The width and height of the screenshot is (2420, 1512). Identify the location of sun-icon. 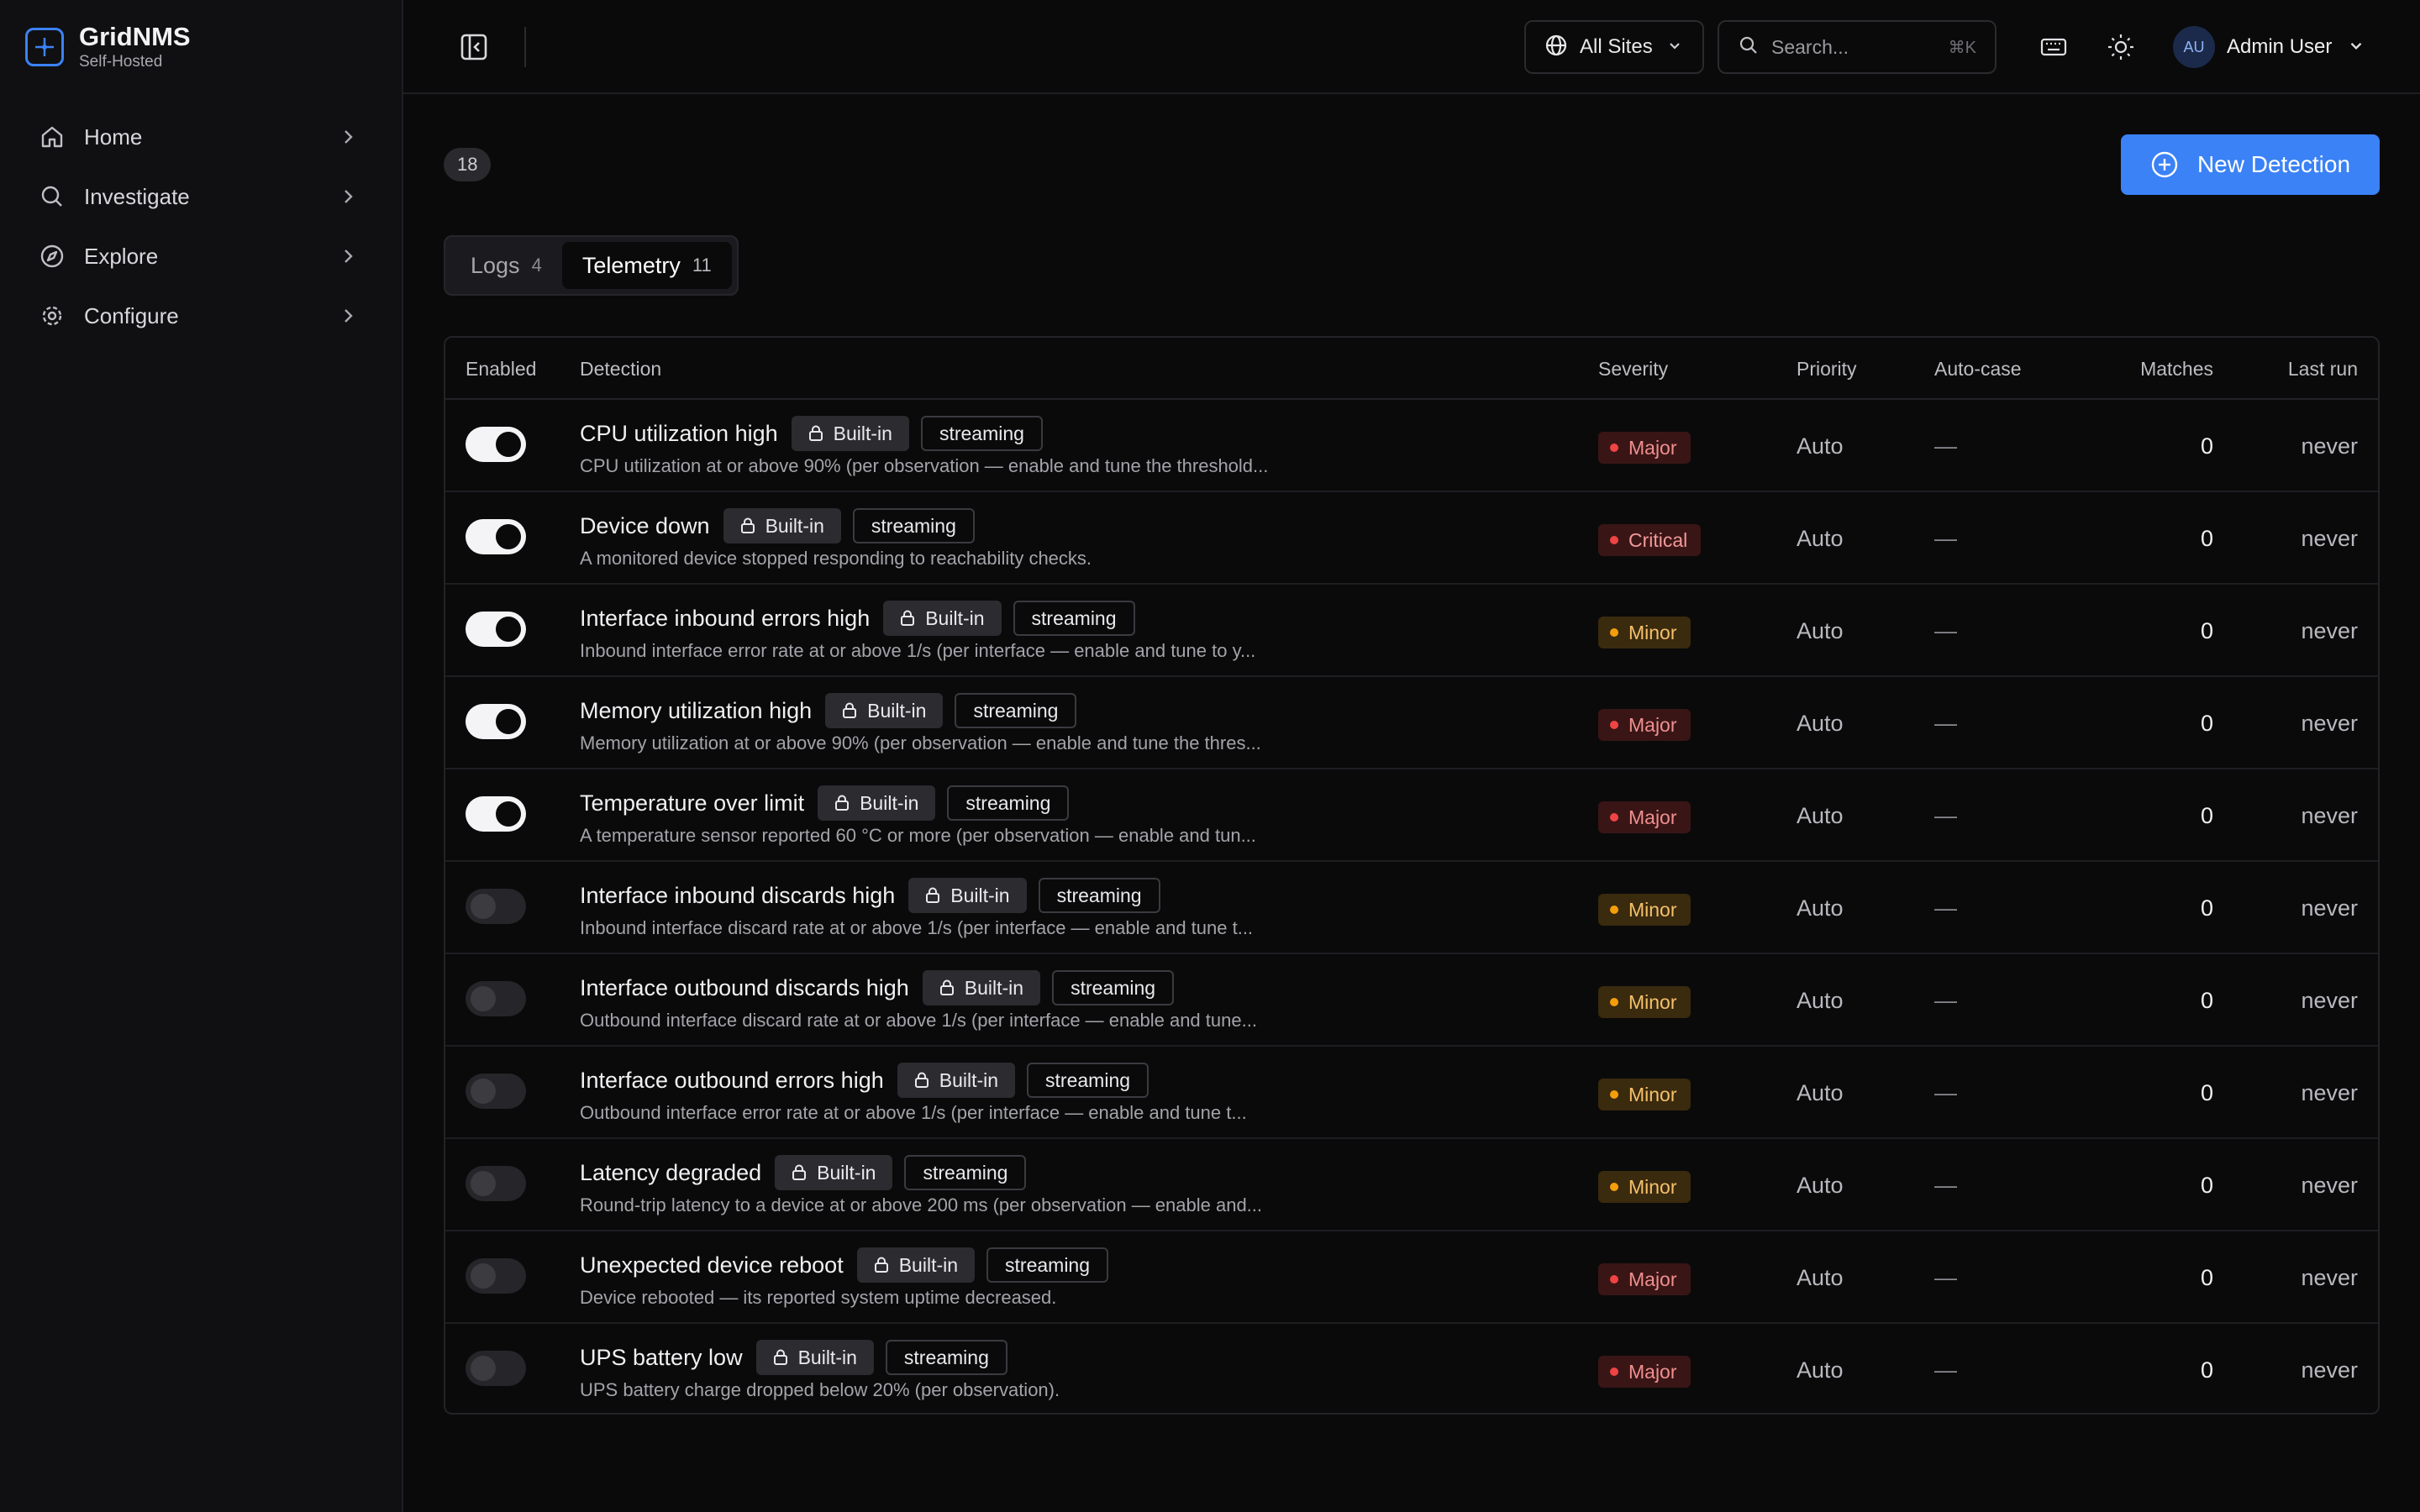
(2120, 47).